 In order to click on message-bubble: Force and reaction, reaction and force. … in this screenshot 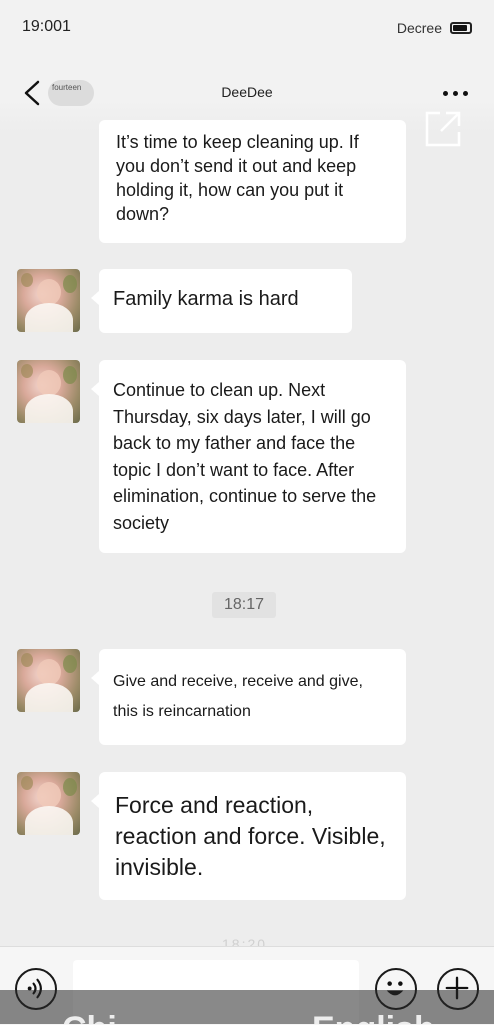, I will do `click(248, 836)`.